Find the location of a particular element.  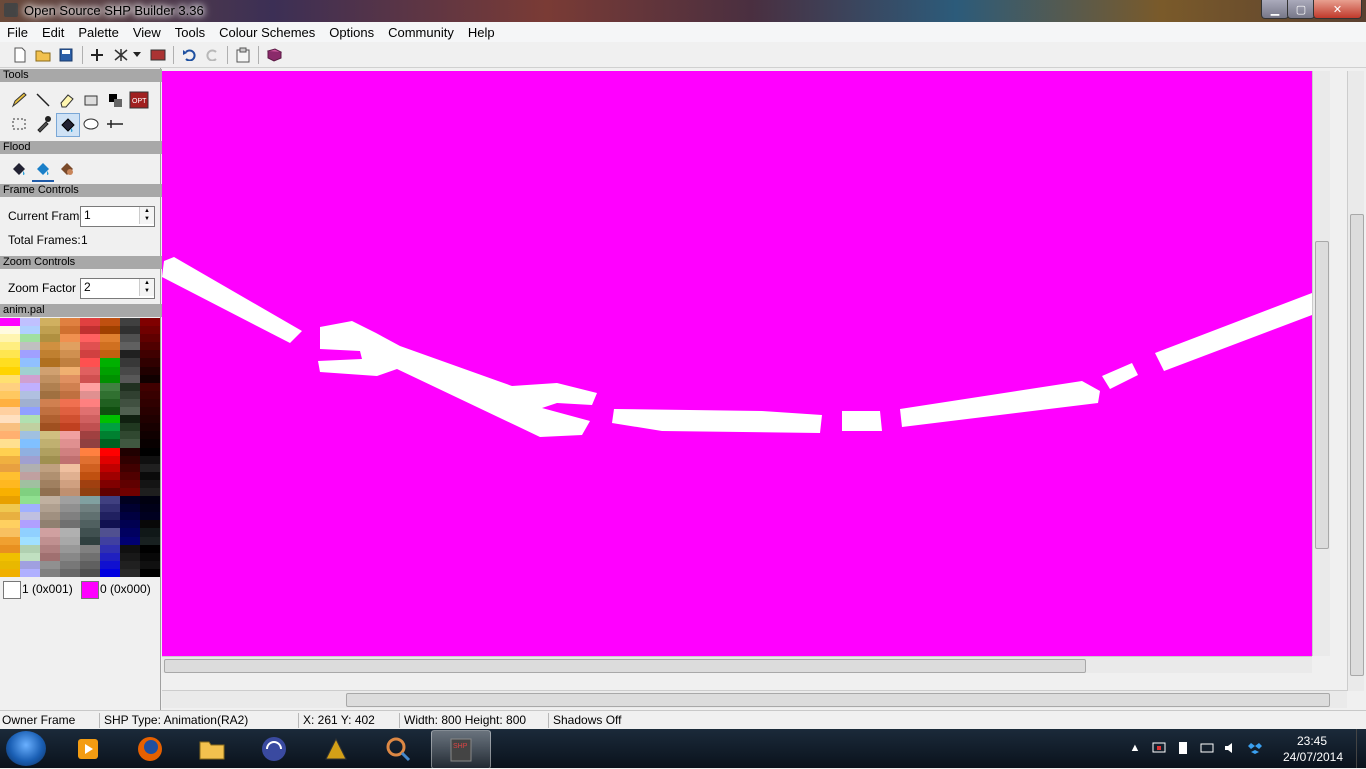

menu-options: Options is located at coordinates (351, 32).